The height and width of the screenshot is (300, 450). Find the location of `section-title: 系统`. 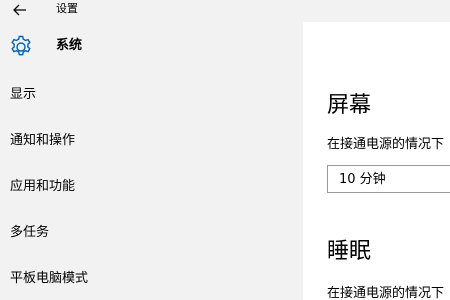

section-title: 系统 is located at coordinates (69, 45).